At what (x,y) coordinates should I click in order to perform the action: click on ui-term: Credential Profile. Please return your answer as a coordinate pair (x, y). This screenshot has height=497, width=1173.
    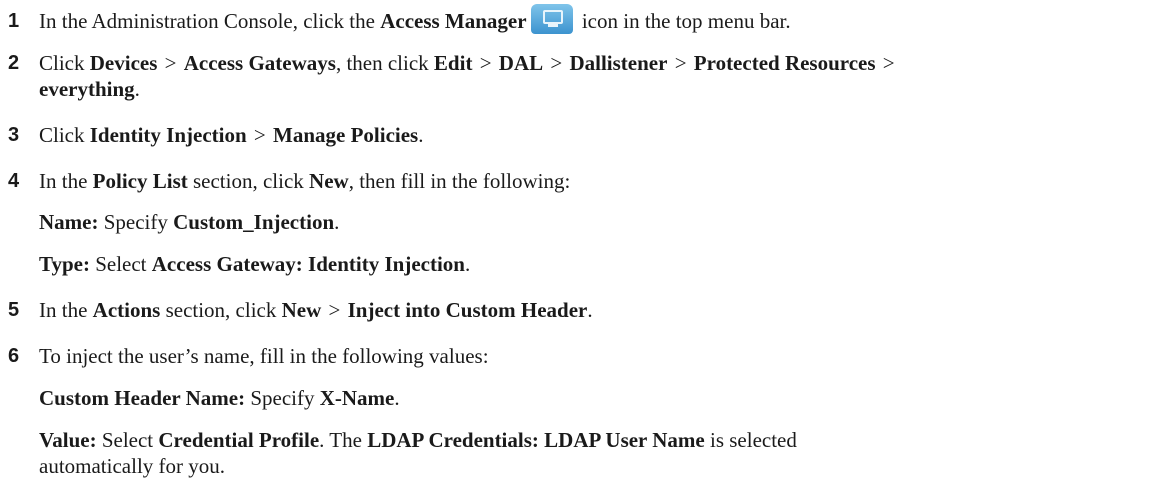
    Looking at the image, I should click on (239, 440).